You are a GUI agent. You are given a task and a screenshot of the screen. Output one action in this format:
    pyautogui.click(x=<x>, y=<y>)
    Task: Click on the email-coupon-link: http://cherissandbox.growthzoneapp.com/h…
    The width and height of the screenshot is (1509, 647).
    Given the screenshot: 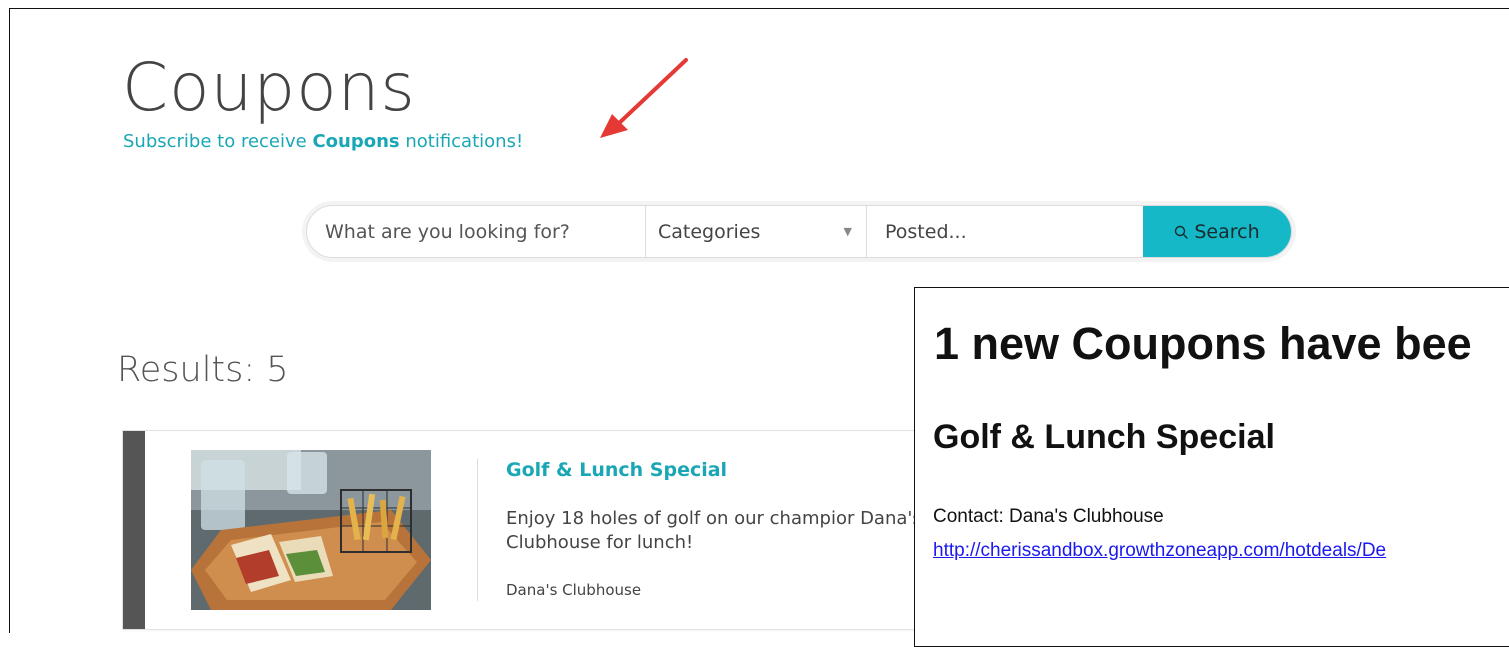 What is the action you would take?
    pyautogui.click(x=1159, y=551)
    